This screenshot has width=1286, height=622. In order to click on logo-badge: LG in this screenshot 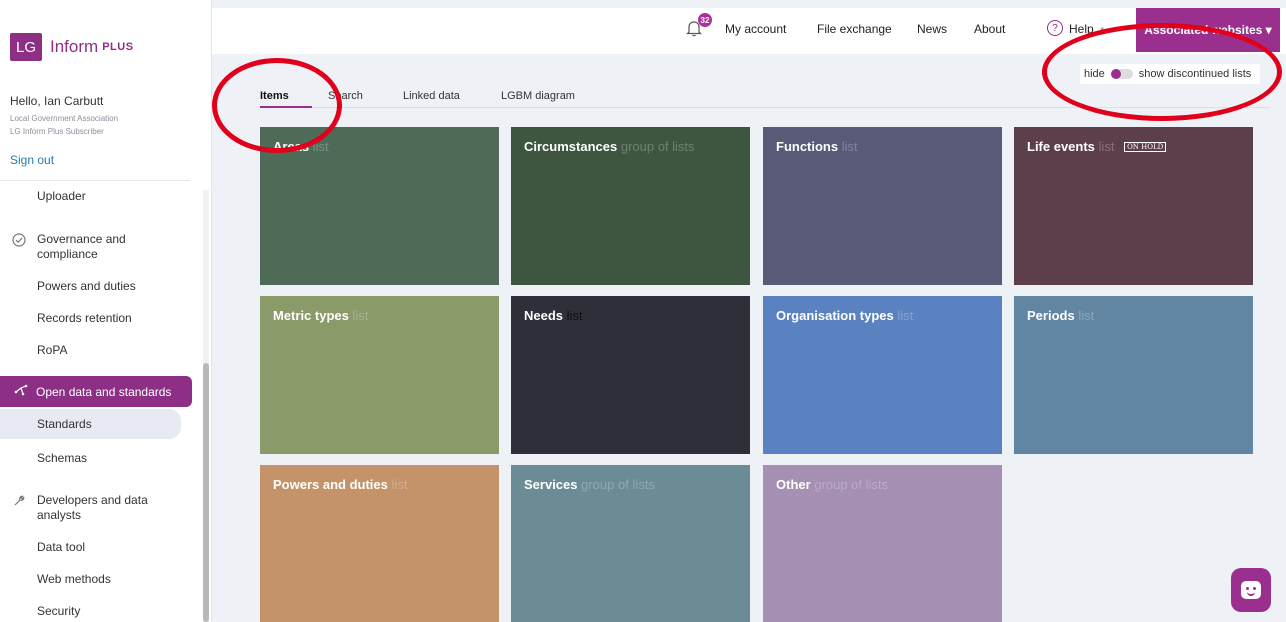, I will do `click(26, 47)`.